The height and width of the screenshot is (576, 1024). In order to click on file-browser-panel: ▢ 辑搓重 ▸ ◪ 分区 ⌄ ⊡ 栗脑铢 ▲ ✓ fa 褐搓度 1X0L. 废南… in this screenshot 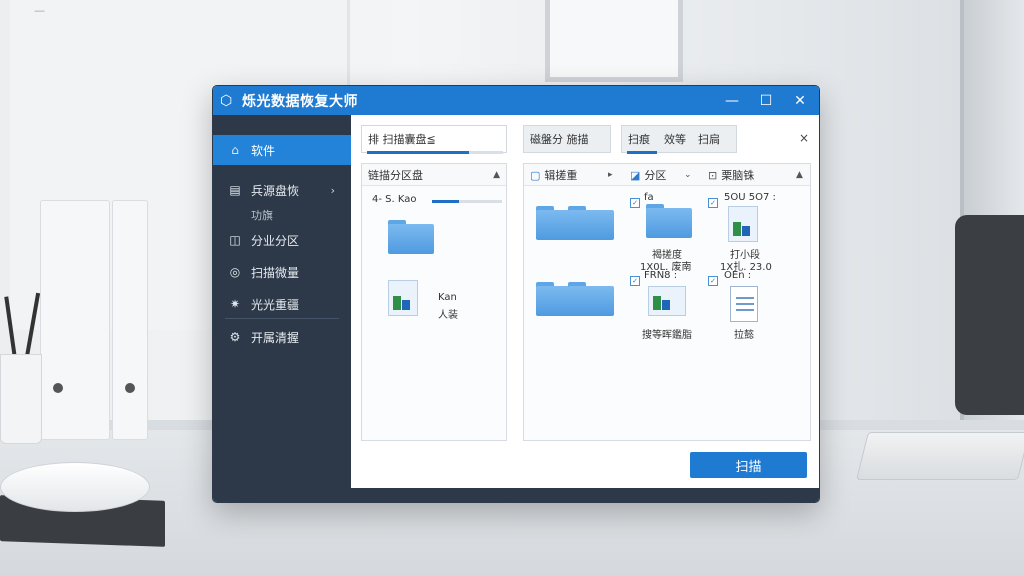, I will do `click(667, 302)`.